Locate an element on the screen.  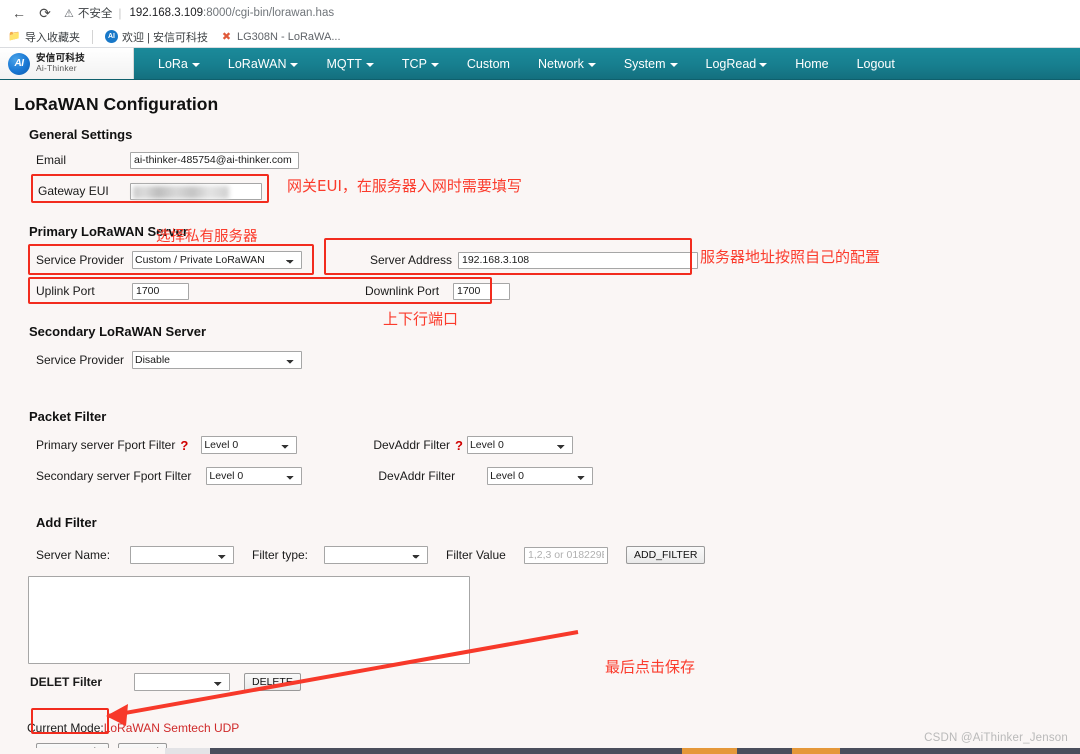
secondary-fport-filter-label: Secondary server Fport Filter is located at coordinates (114, 476).